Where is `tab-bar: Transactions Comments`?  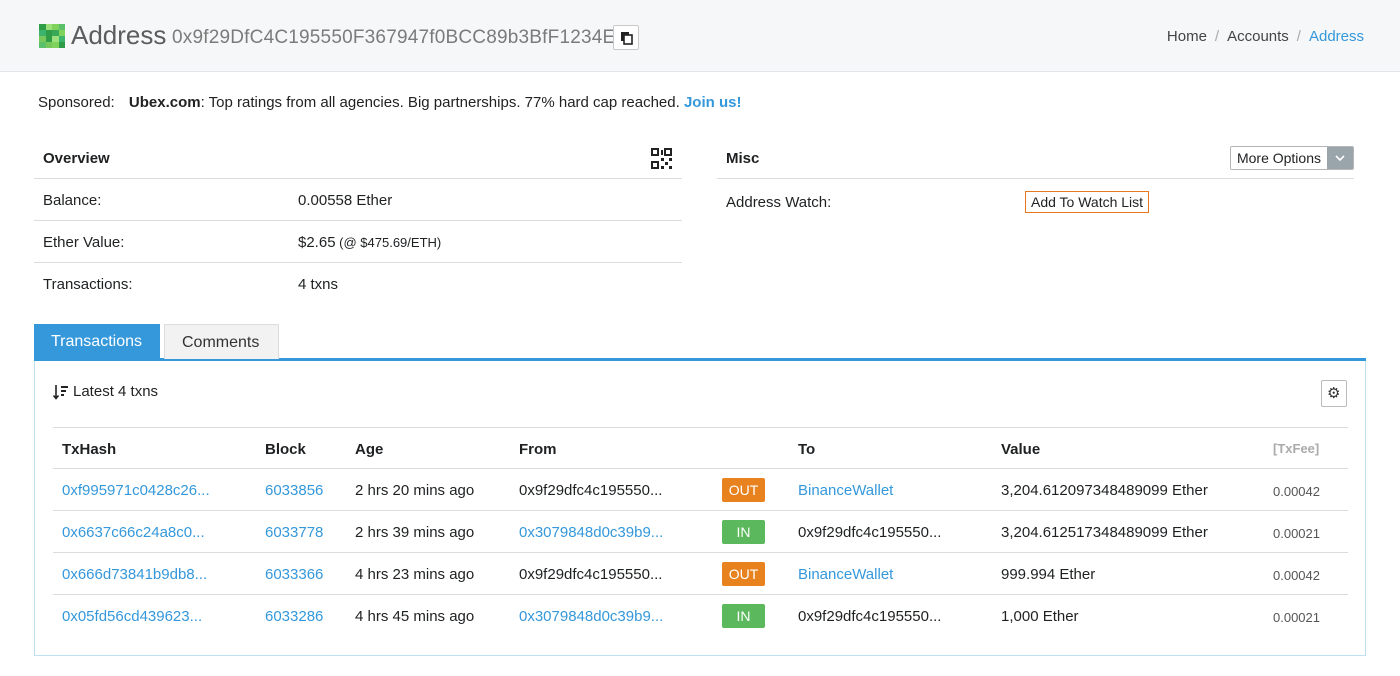
tab-bar: Transactions Comments is located at coordinates (700, 342).